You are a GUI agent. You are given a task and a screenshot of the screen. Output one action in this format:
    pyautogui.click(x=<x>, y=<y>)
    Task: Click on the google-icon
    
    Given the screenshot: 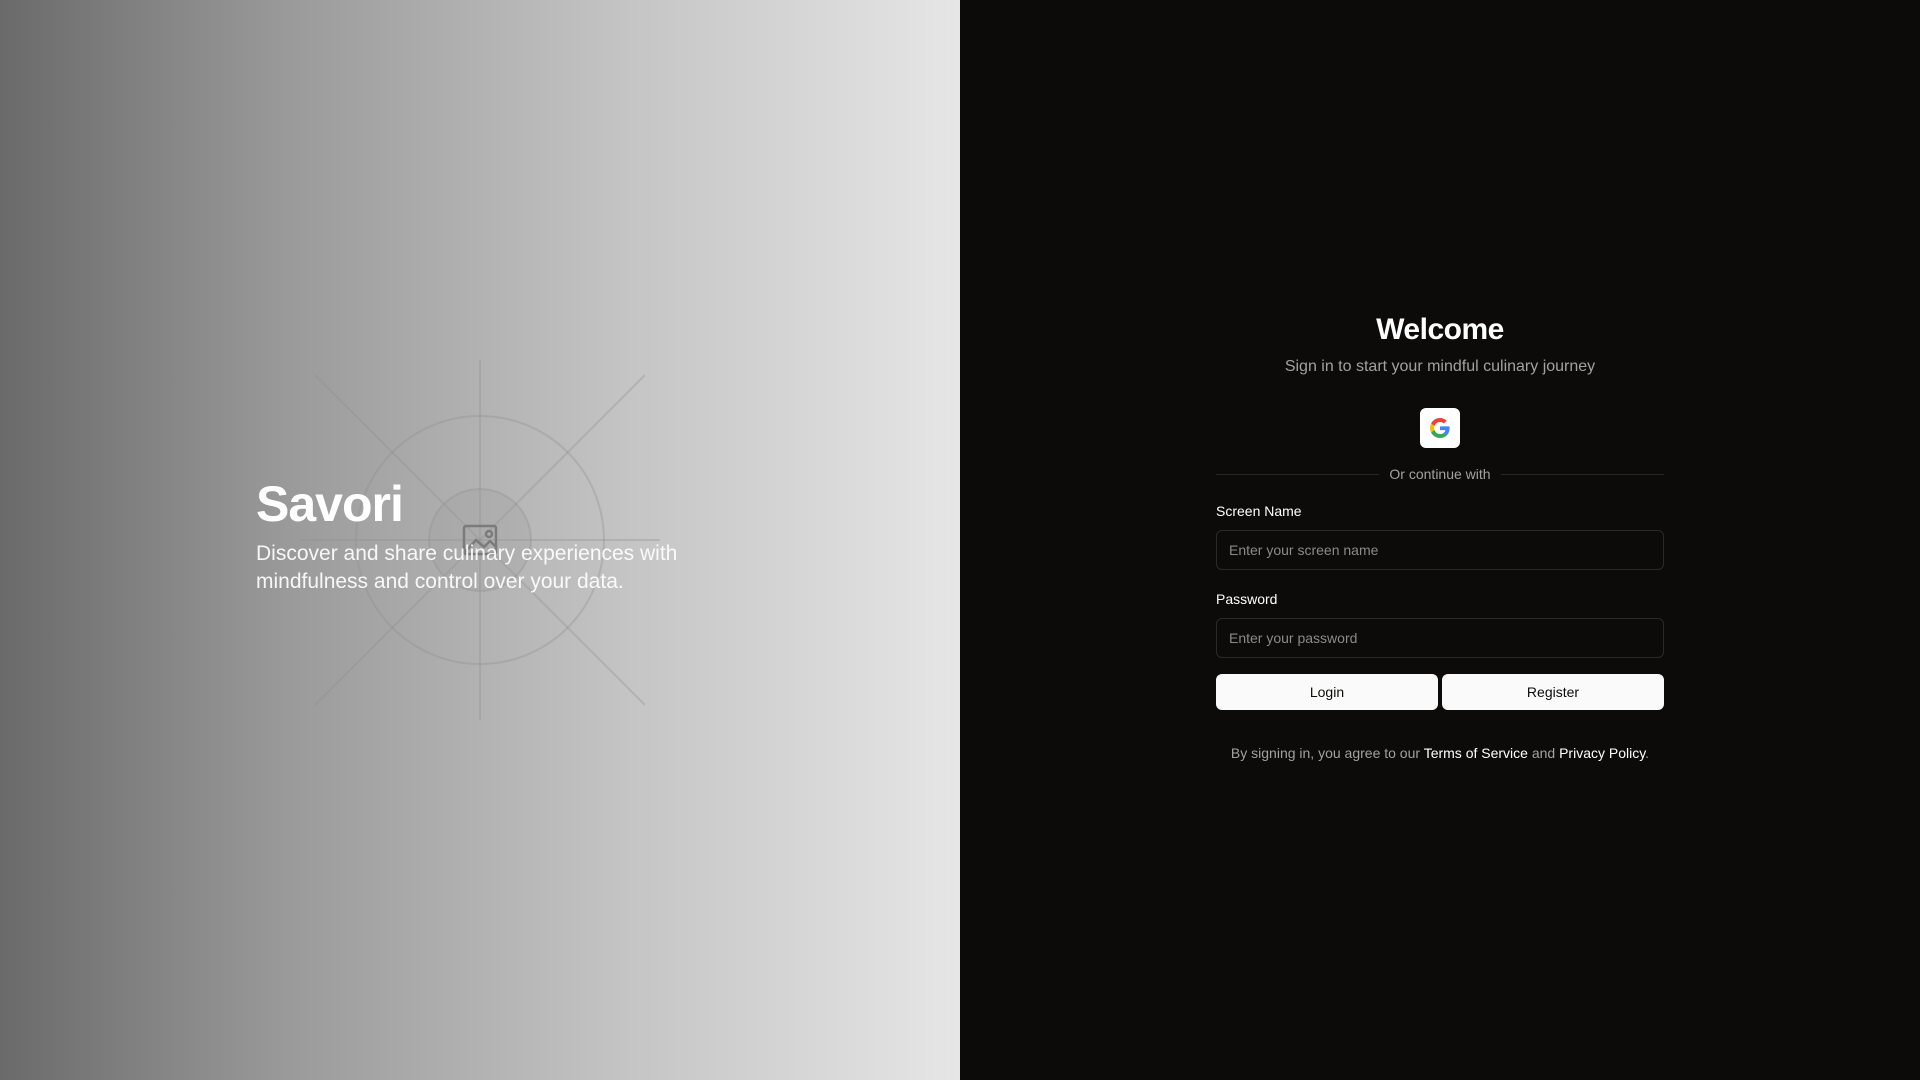 What is the action you would take?
    pyautogui.click(x=1440, y=428)
    